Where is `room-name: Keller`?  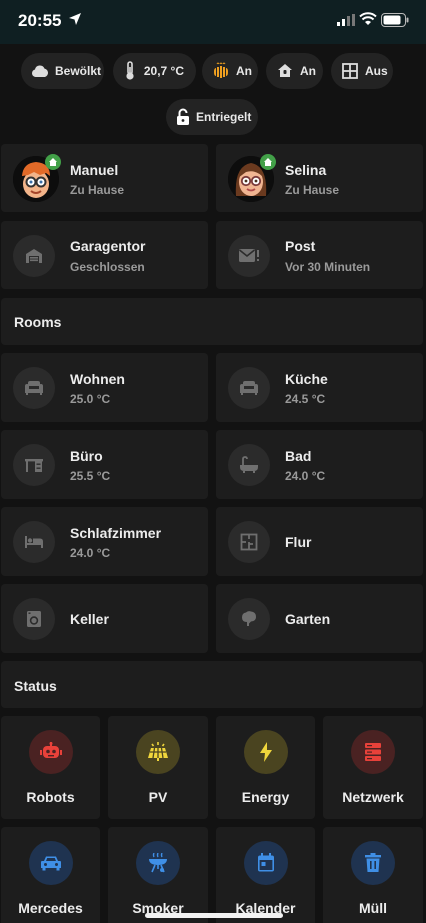 room-name: Keller is located at coordinates (89, 619).